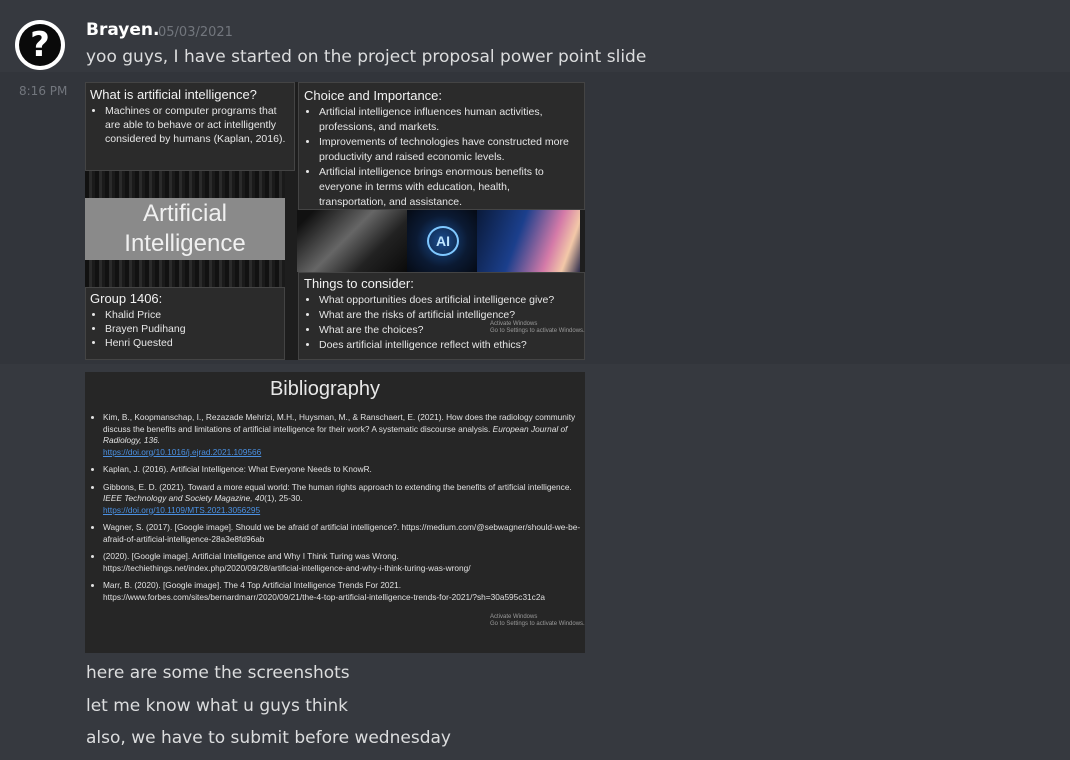 This screenshot has width=1070, height=760. I want to click on what-is-ai-title: What is artificial intelligence?, so click(173, 94).